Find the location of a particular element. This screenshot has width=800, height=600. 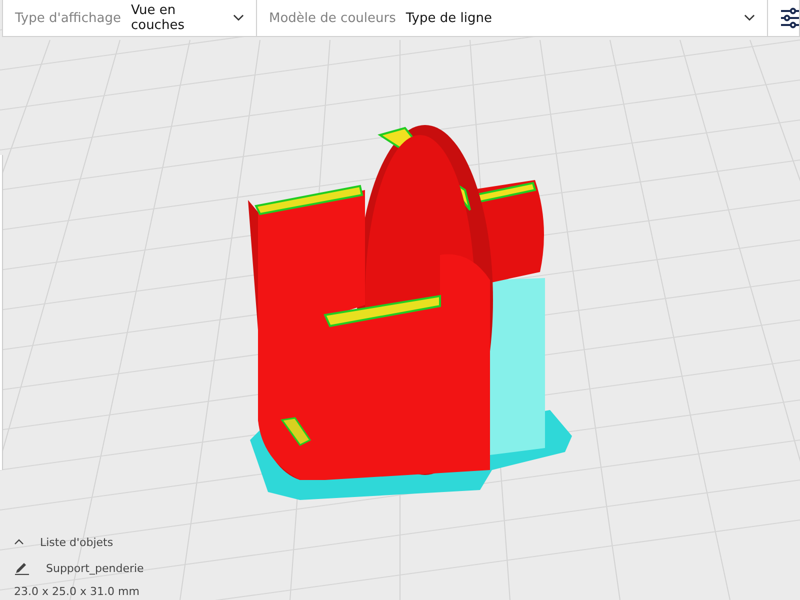

object-name: Support_penderie is located at coordinates (95, 568).